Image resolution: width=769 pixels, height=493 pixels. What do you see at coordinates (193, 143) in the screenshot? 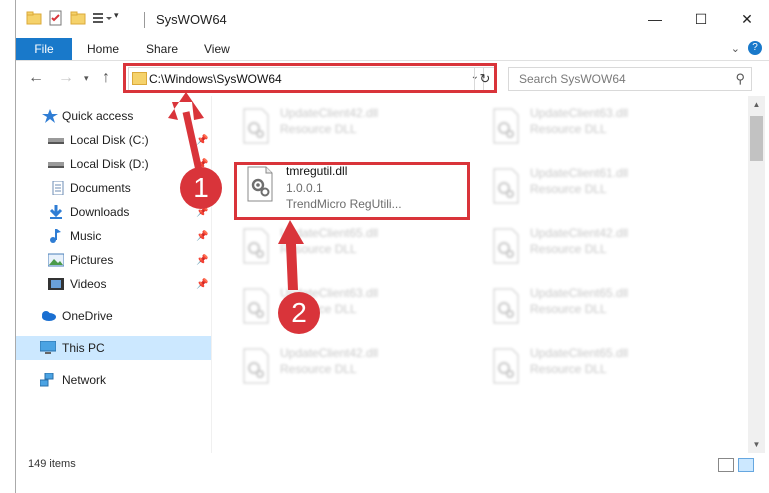
I see `arrow-1-shaft` at bounding box center [193, 143].